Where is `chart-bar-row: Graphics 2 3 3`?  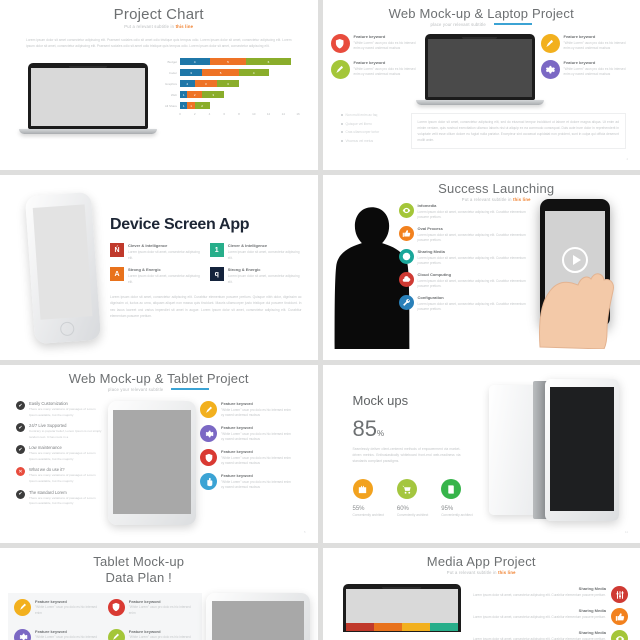
chart-bar-row: Graphics 2 3 3 is located at coordinates (228, 83).